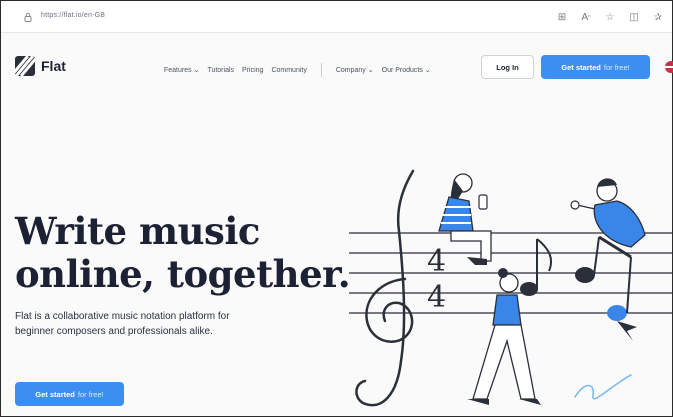 The image size is (673, 417). What do you see at coordinates (581, 67) in the screenshot?
I see `cta-strong-text: Get started` at bounding box center [581, 67].